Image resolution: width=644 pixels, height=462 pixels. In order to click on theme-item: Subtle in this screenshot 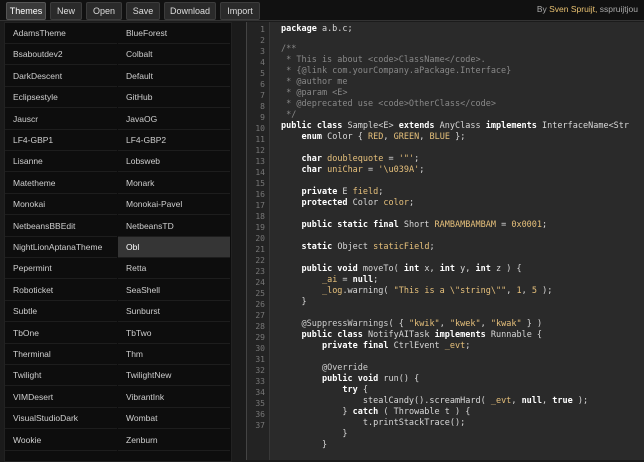, I will do `click(61, 312)`.